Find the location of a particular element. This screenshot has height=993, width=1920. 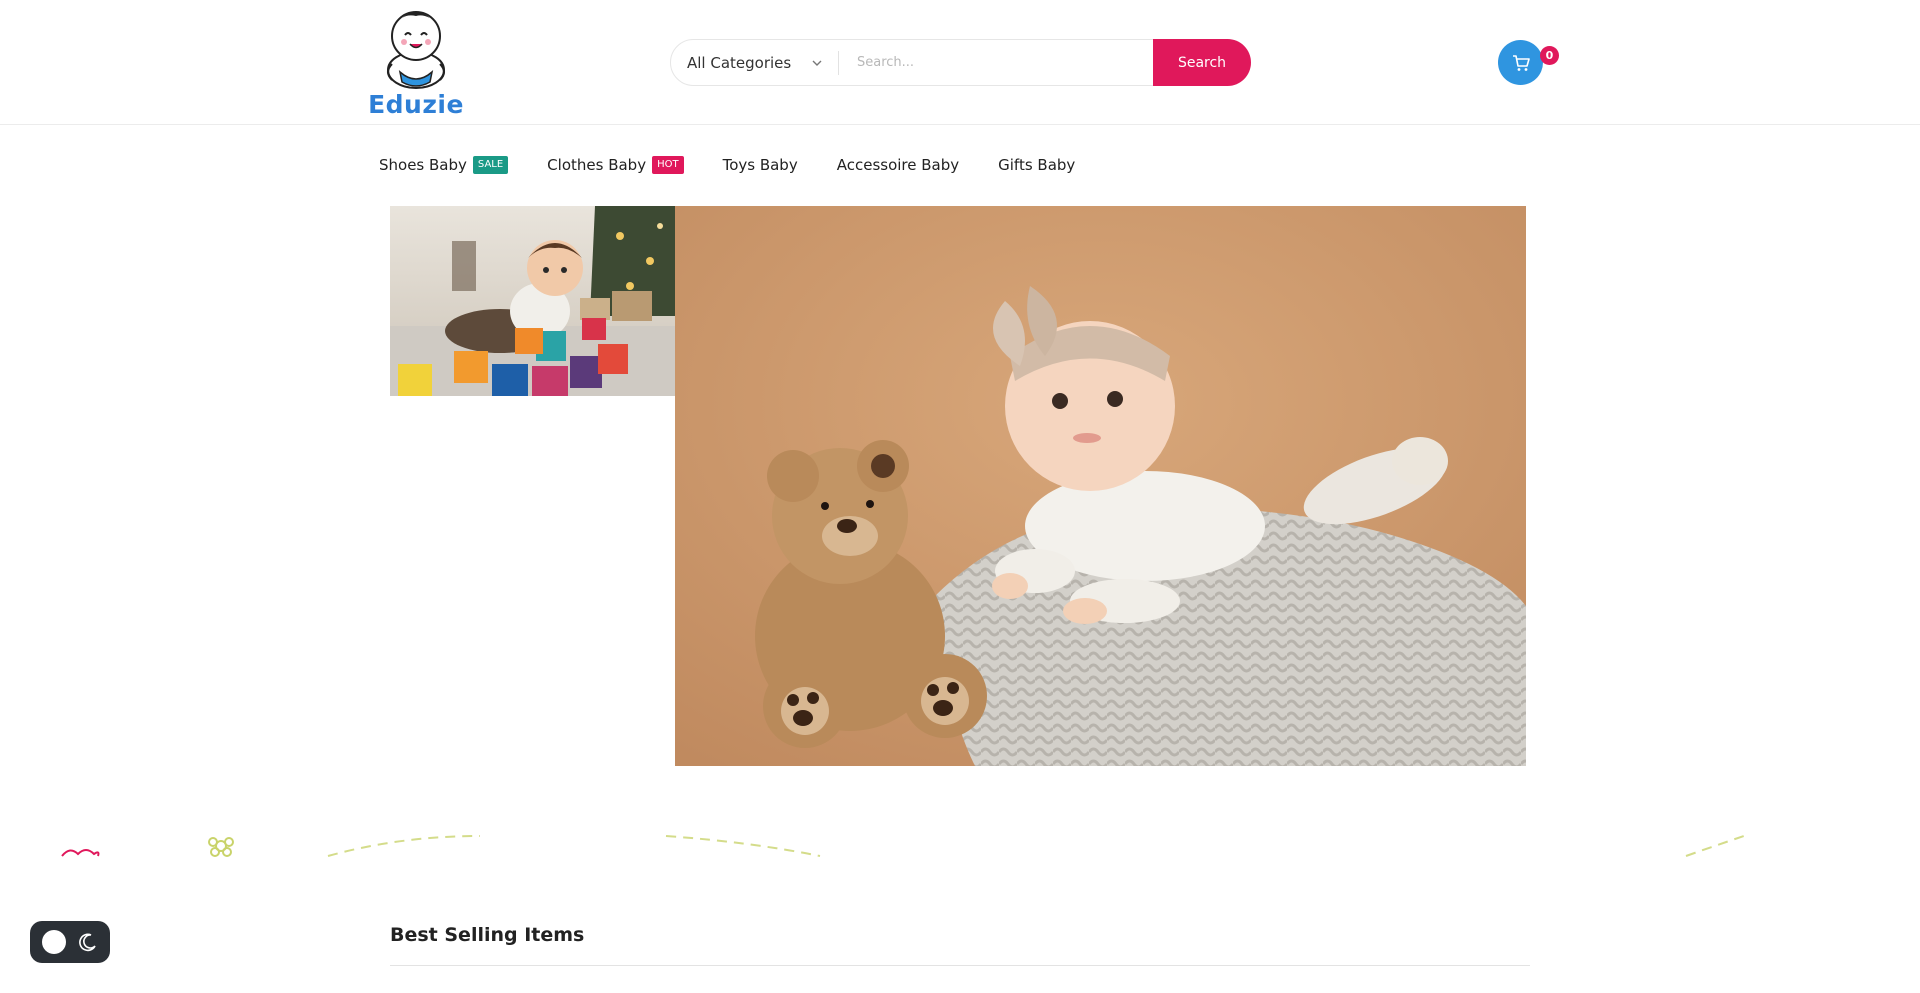

brand-logo: Eduzie is located at coordinates (416, 62).